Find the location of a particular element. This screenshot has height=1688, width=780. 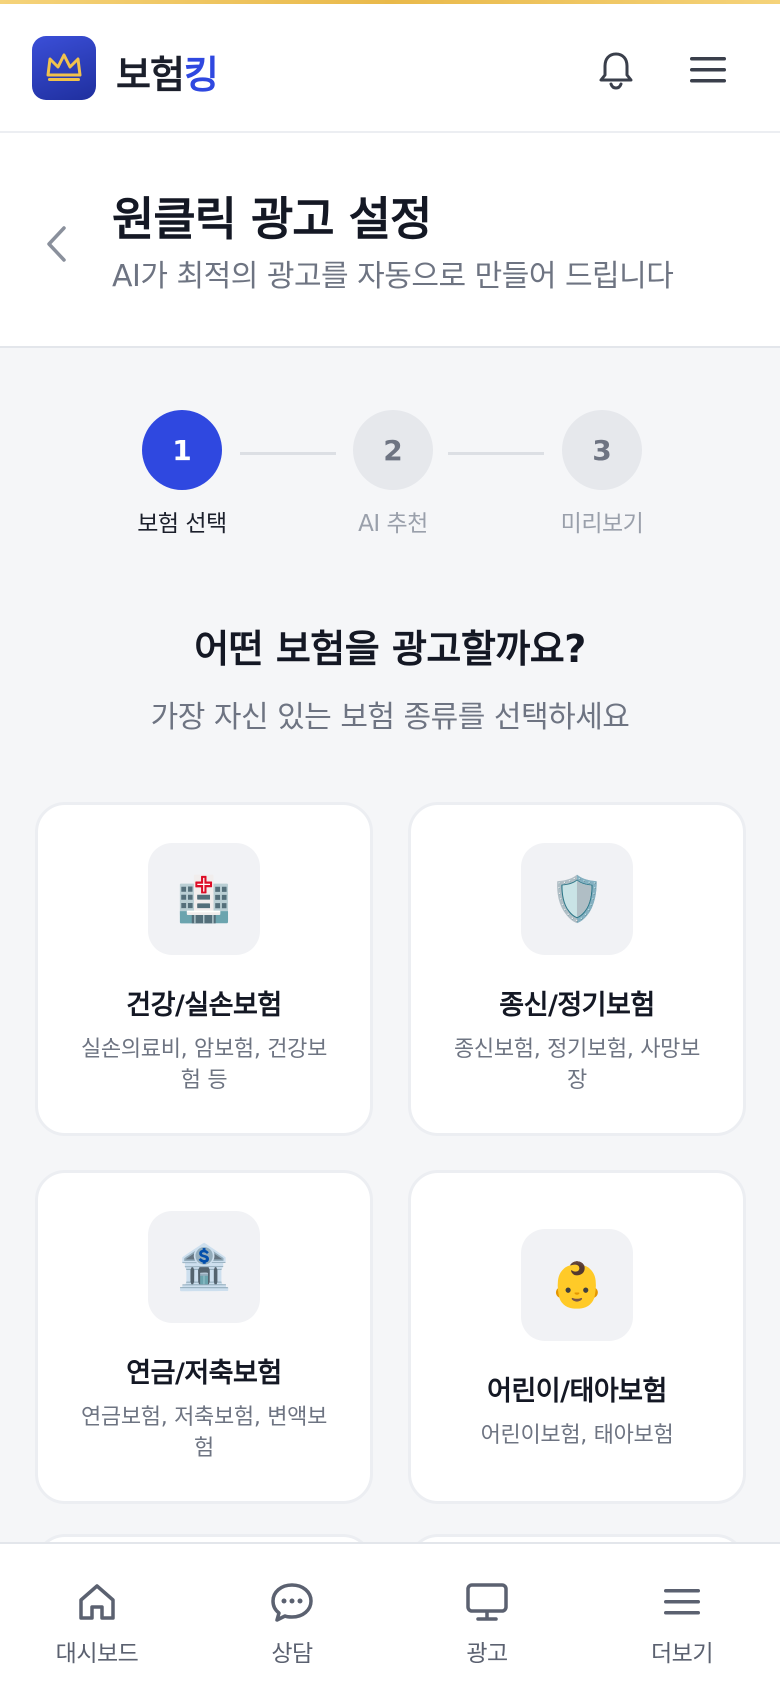

nav-item-consult: 상담 is located at coordinates (292, 1623).